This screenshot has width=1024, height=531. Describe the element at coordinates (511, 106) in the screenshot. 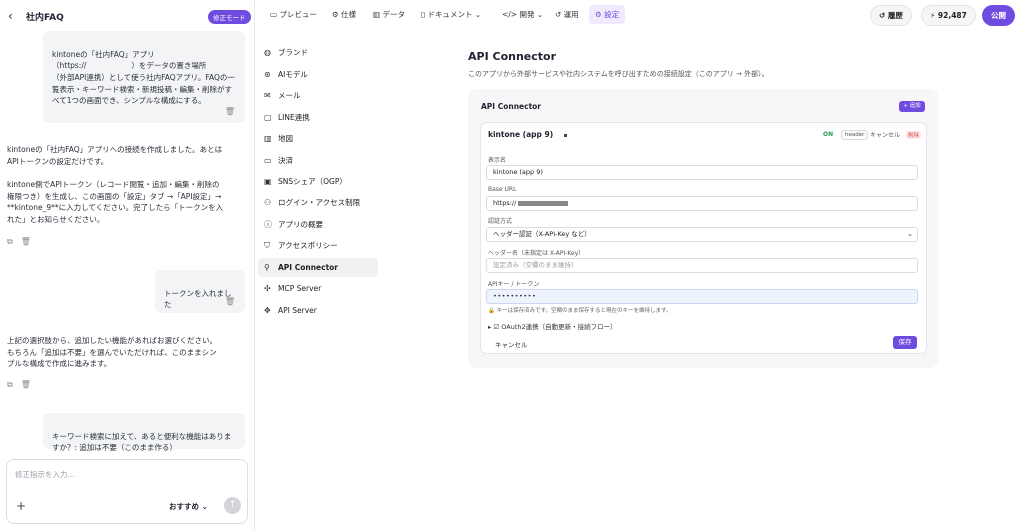

I see `card-title: API Connector` at that location.